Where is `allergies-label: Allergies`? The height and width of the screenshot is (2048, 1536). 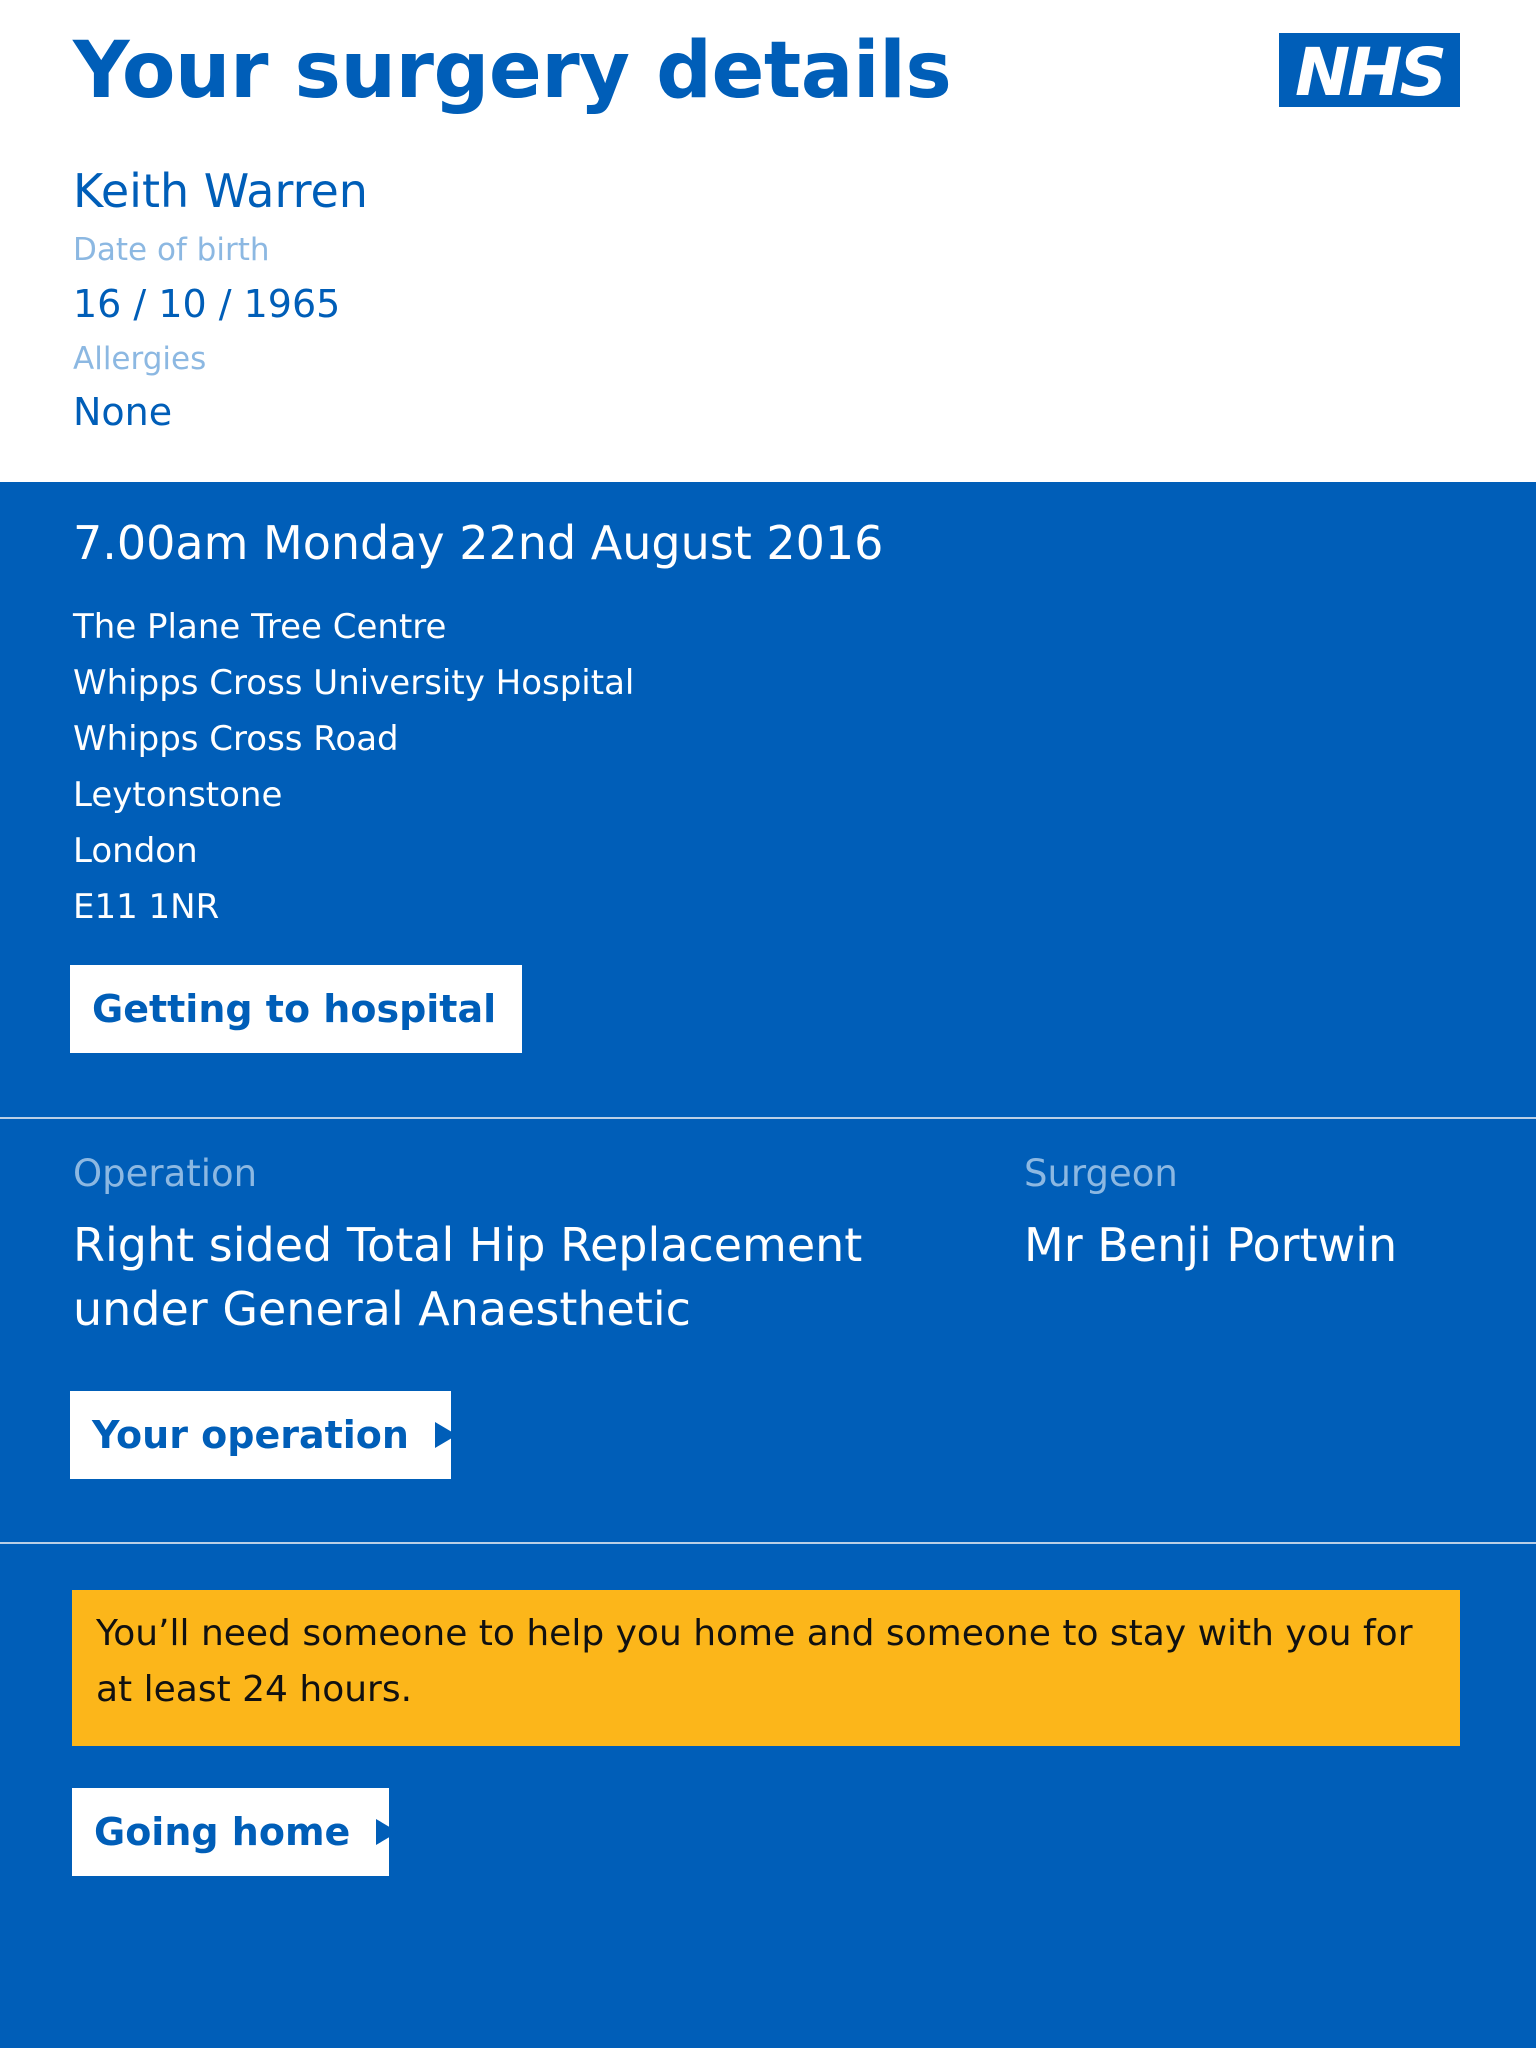 allergies-label: Allergies is located at coordinates (140, 359).